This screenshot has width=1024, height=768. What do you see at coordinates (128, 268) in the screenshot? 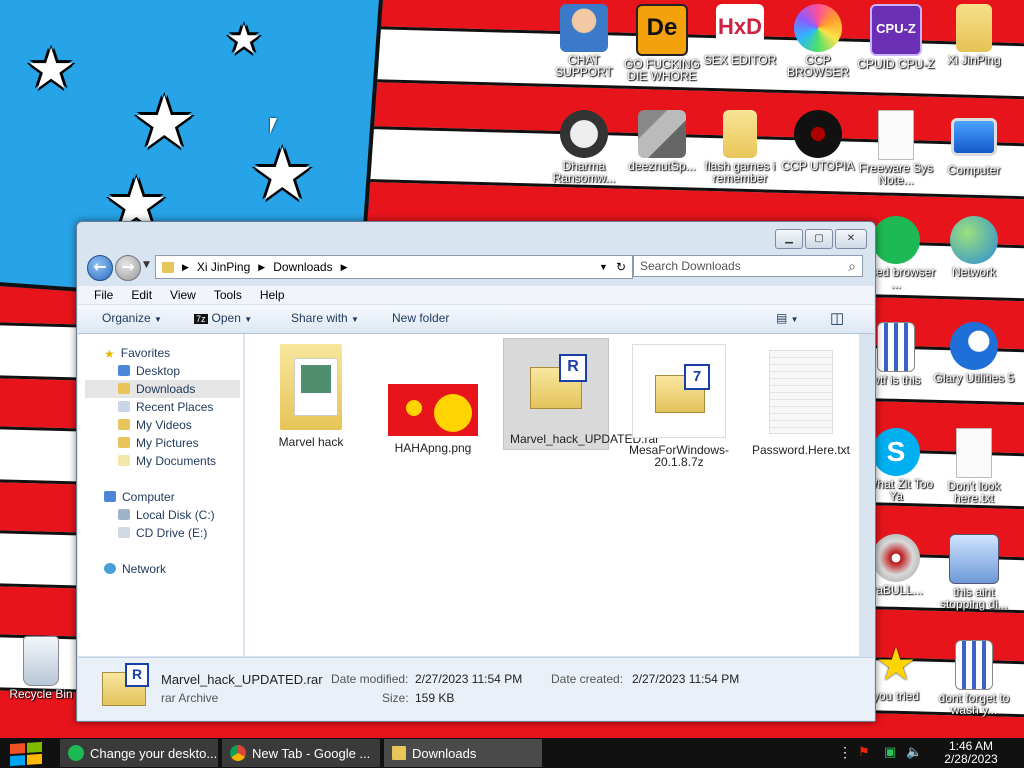
I see `forward-button: →` at bounding box center [128, 268].